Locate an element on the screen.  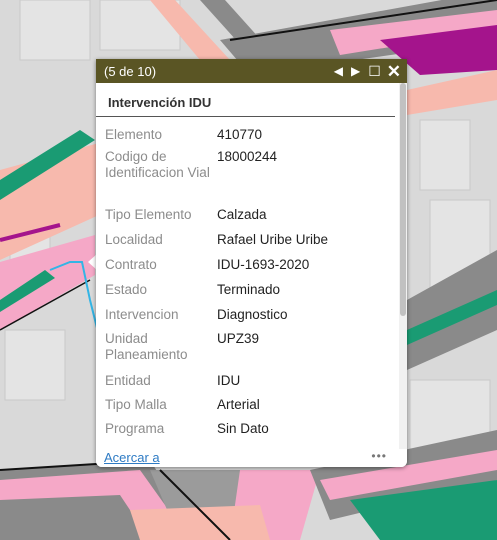
attr-value: Sin Dato is located at coordinates (243, 428).